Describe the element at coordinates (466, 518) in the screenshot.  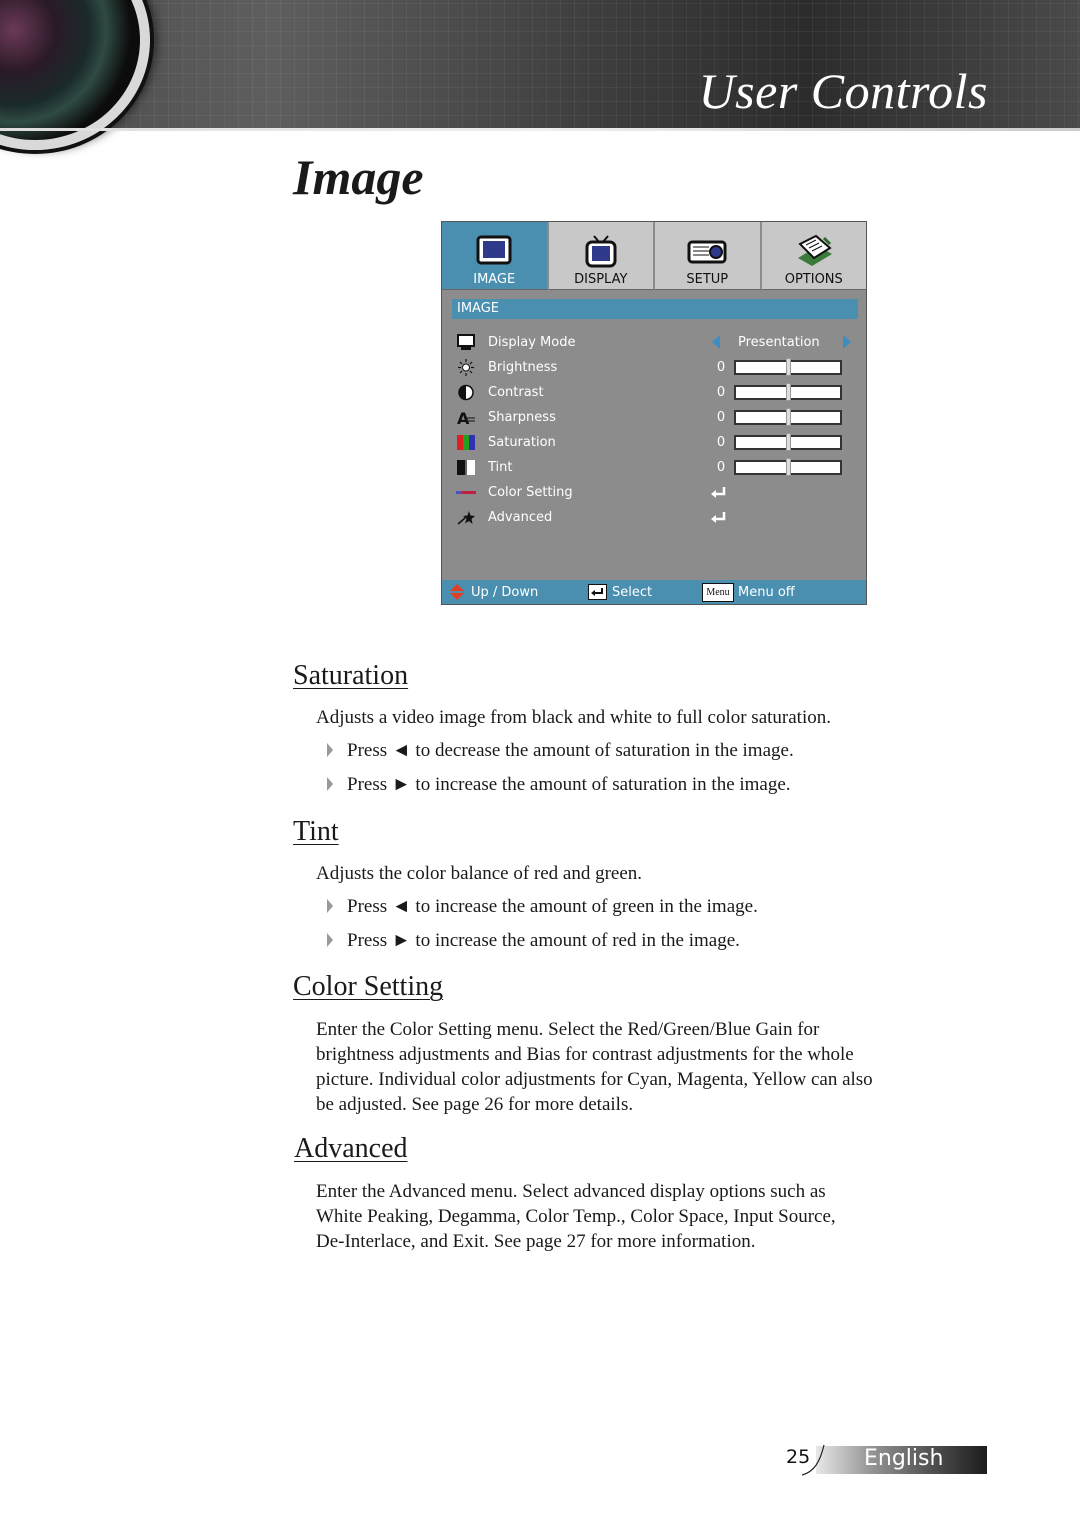
I see `advanced-icon` at that location.